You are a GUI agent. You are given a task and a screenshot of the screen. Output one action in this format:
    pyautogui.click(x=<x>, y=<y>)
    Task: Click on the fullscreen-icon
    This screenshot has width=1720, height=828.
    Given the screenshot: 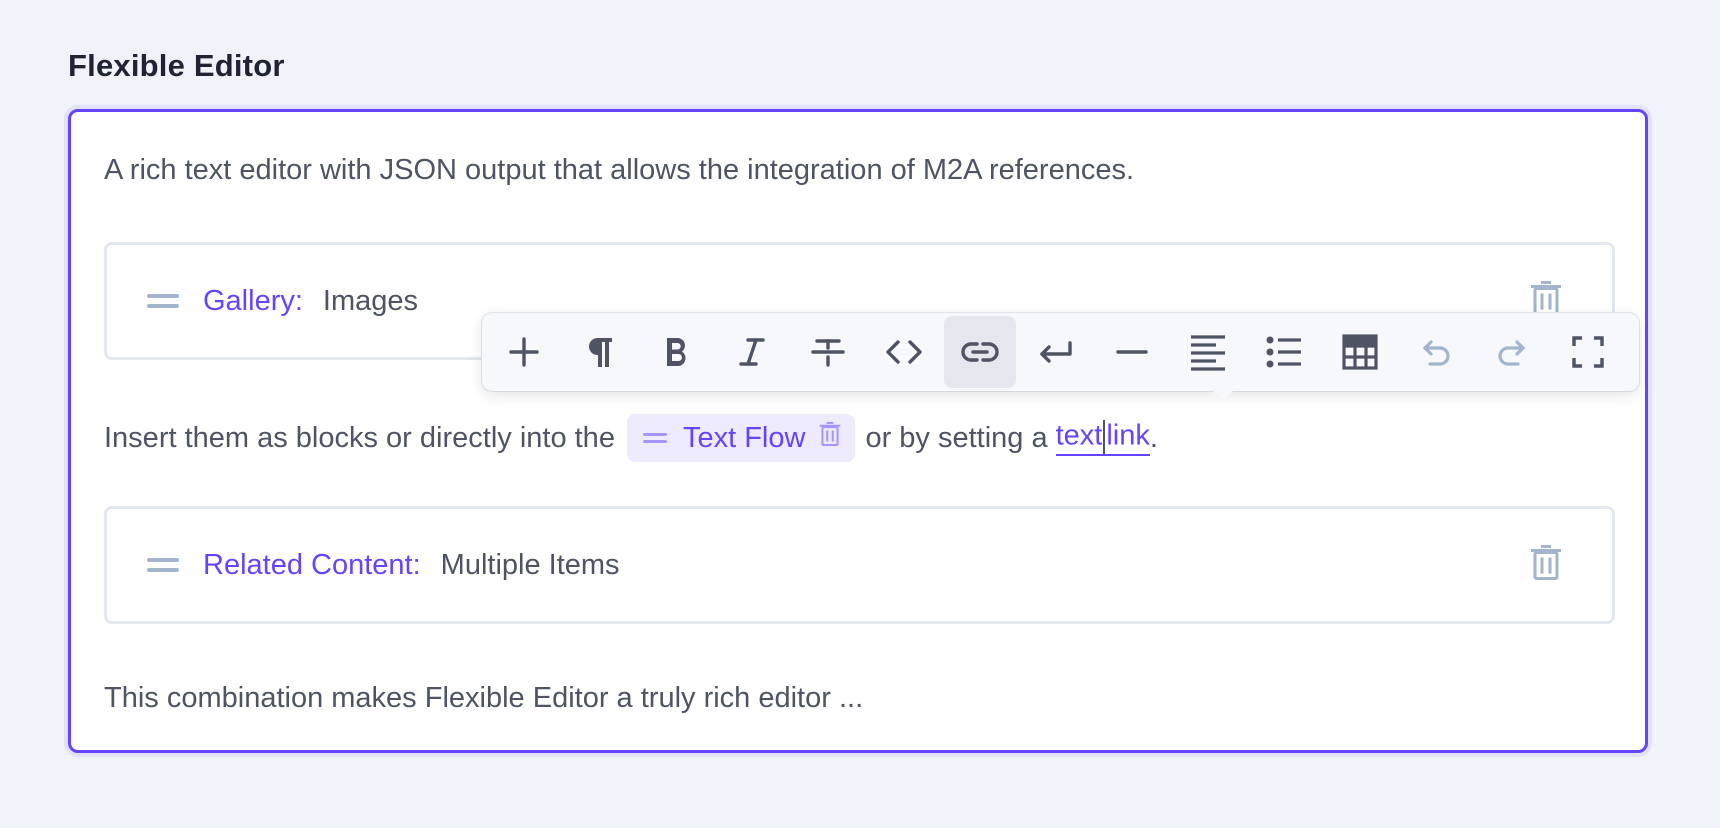 What is the action you would take?
    pyautogui.click(x=1588, y=352)
    